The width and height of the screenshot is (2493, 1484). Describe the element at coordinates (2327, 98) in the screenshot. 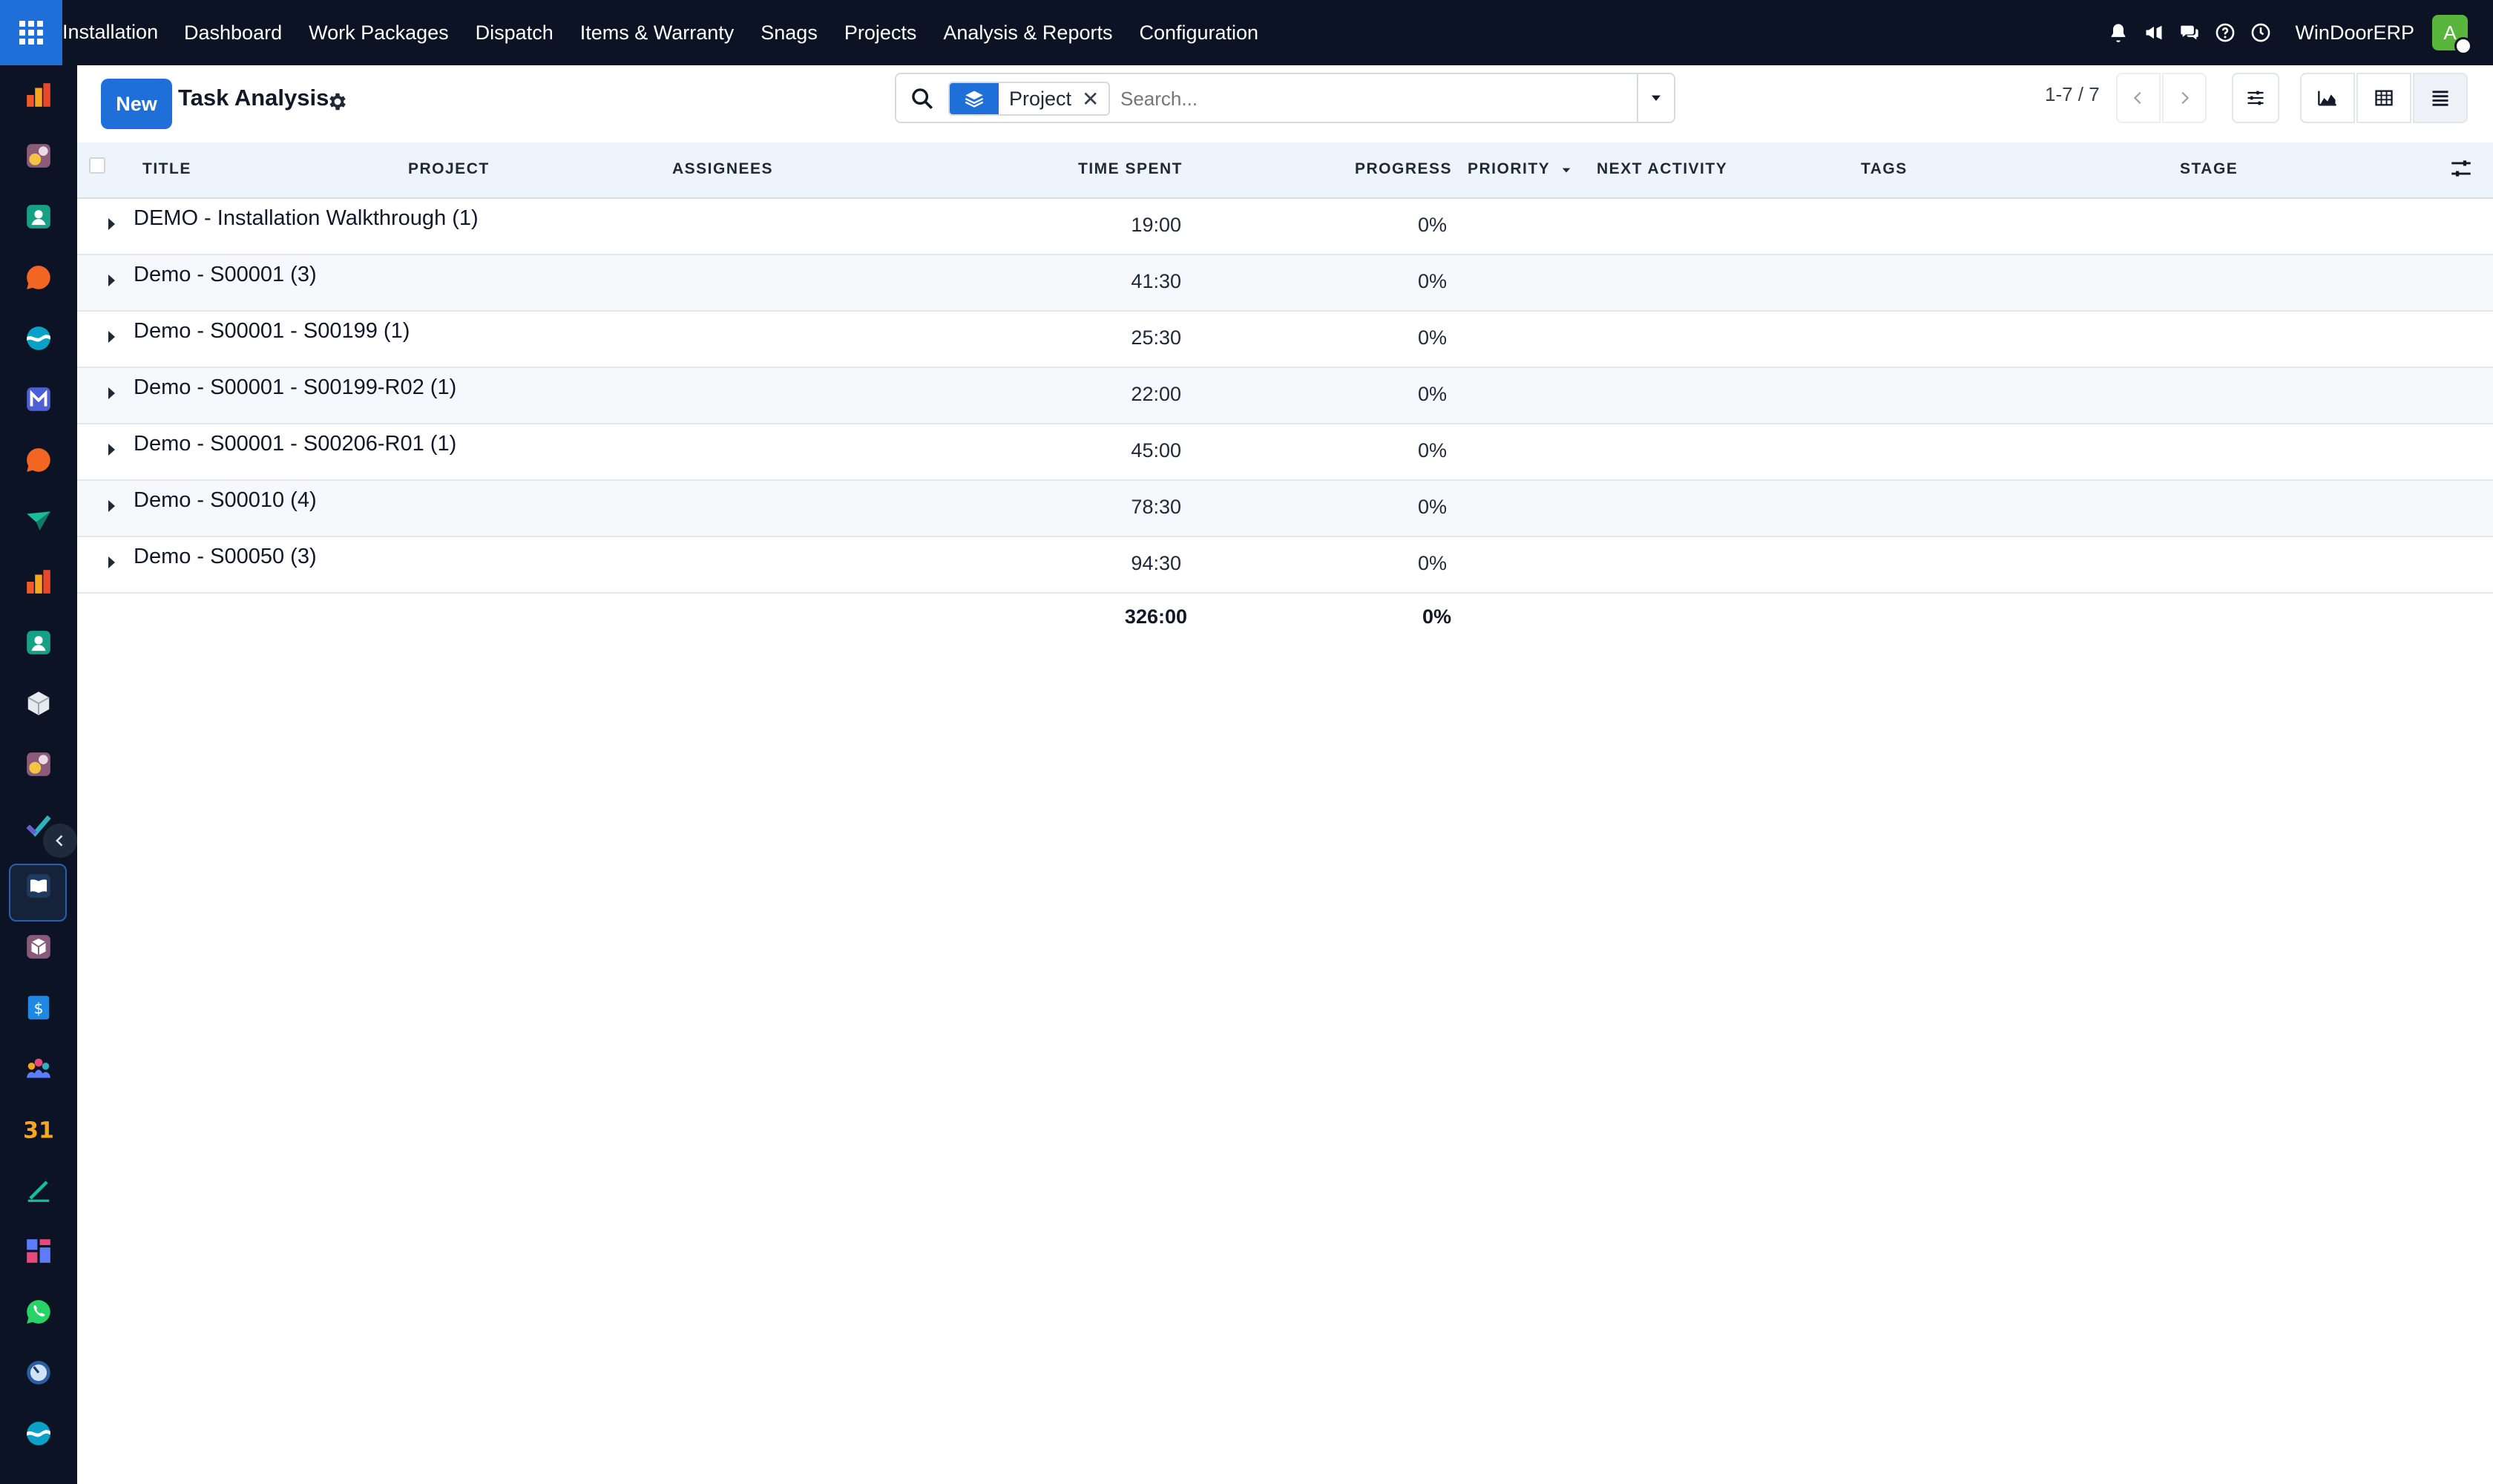

I see `view-graph-button` at that location.